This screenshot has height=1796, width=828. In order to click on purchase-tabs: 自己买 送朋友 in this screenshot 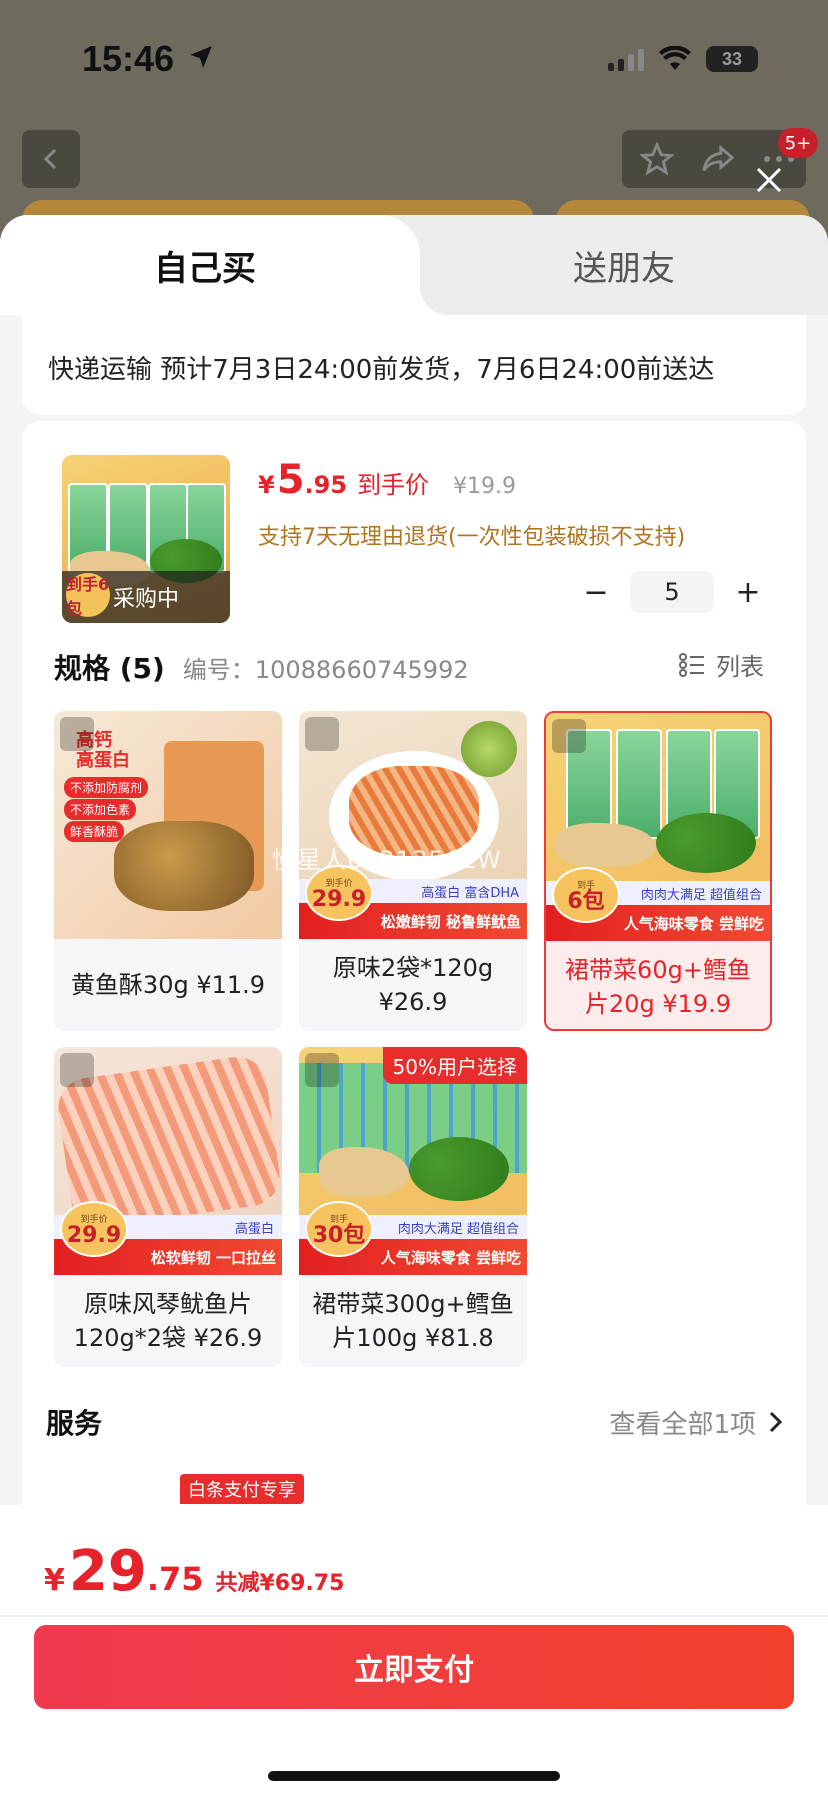, I will do `click(414, 265)`.